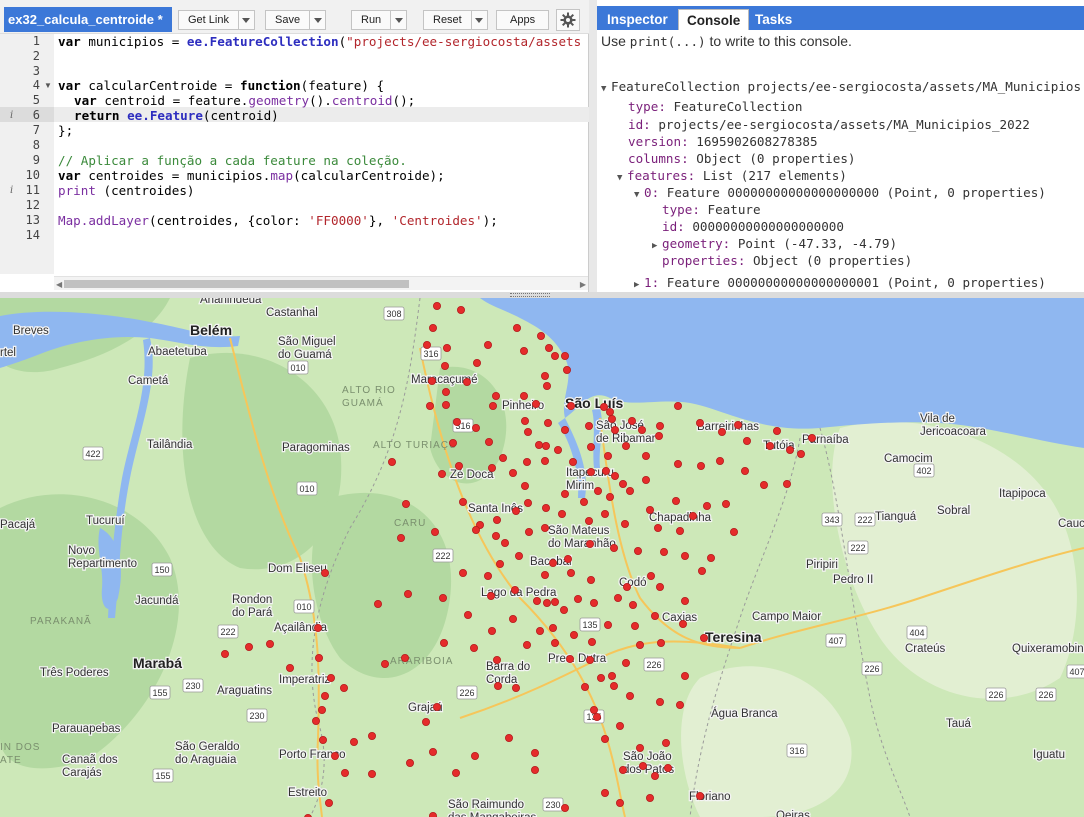 The width and height of the screenshot is (1084, 817). What do you see at coordinates (1076, 672) in the screenshot?
I see `svg-text: 407` at bounding box center [1076, 672].